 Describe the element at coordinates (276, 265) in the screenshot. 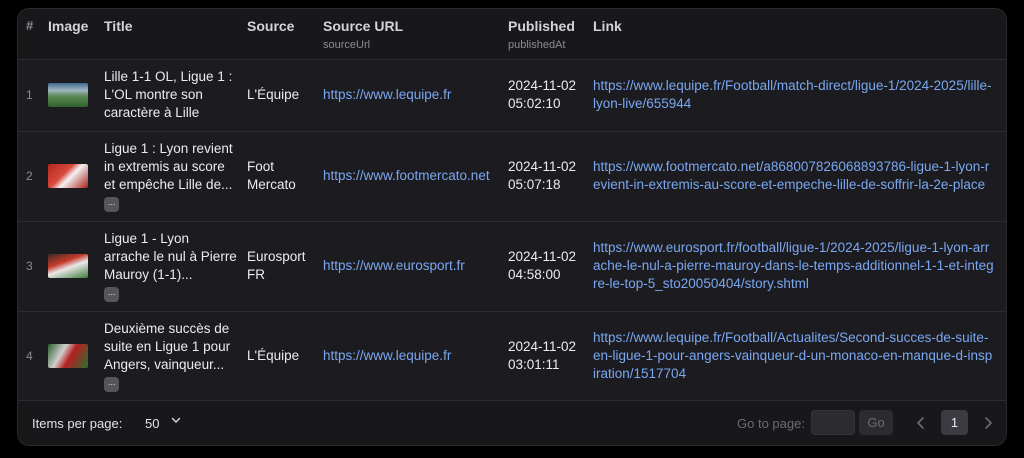

I see `row-source: Eurosport FR` at that location.